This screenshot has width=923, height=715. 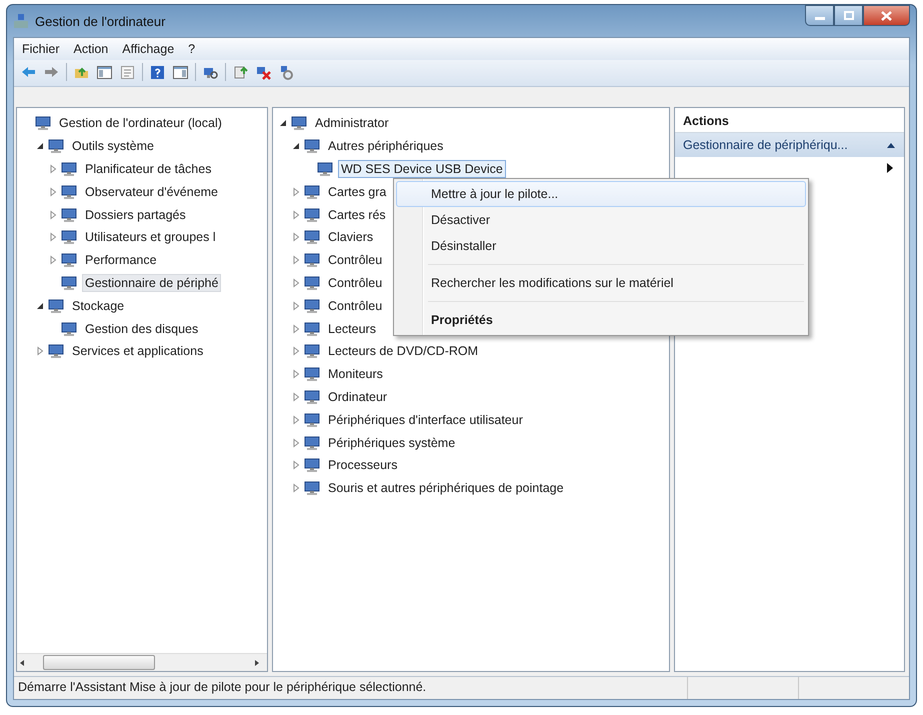 I want to click on menu-item: Désinstaller, so click(x=601, y=246).